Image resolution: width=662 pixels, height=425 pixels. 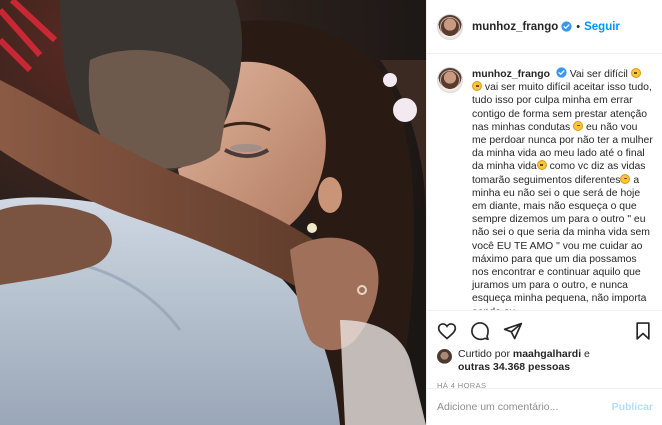 What do you see at coordinates (447, 331) in the screenshot?
I see `heart-icon` at bounding box center [447, 331].